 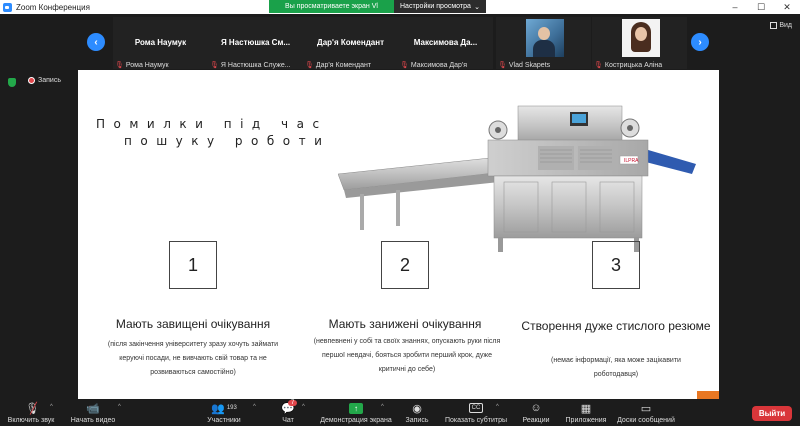 I want to click on chevron-left-icon: ‹, so click(x=96, y=42).